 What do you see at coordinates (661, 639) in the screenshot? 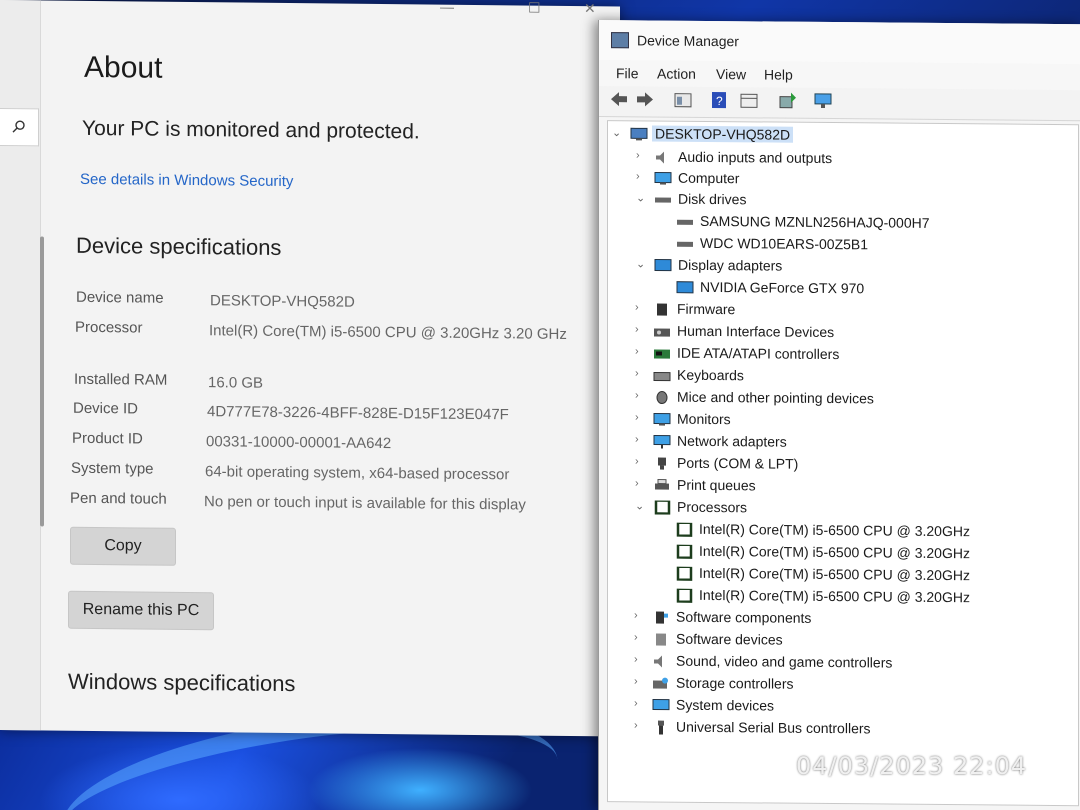
I see `software-device-icon` at bounding box center [661, 639].